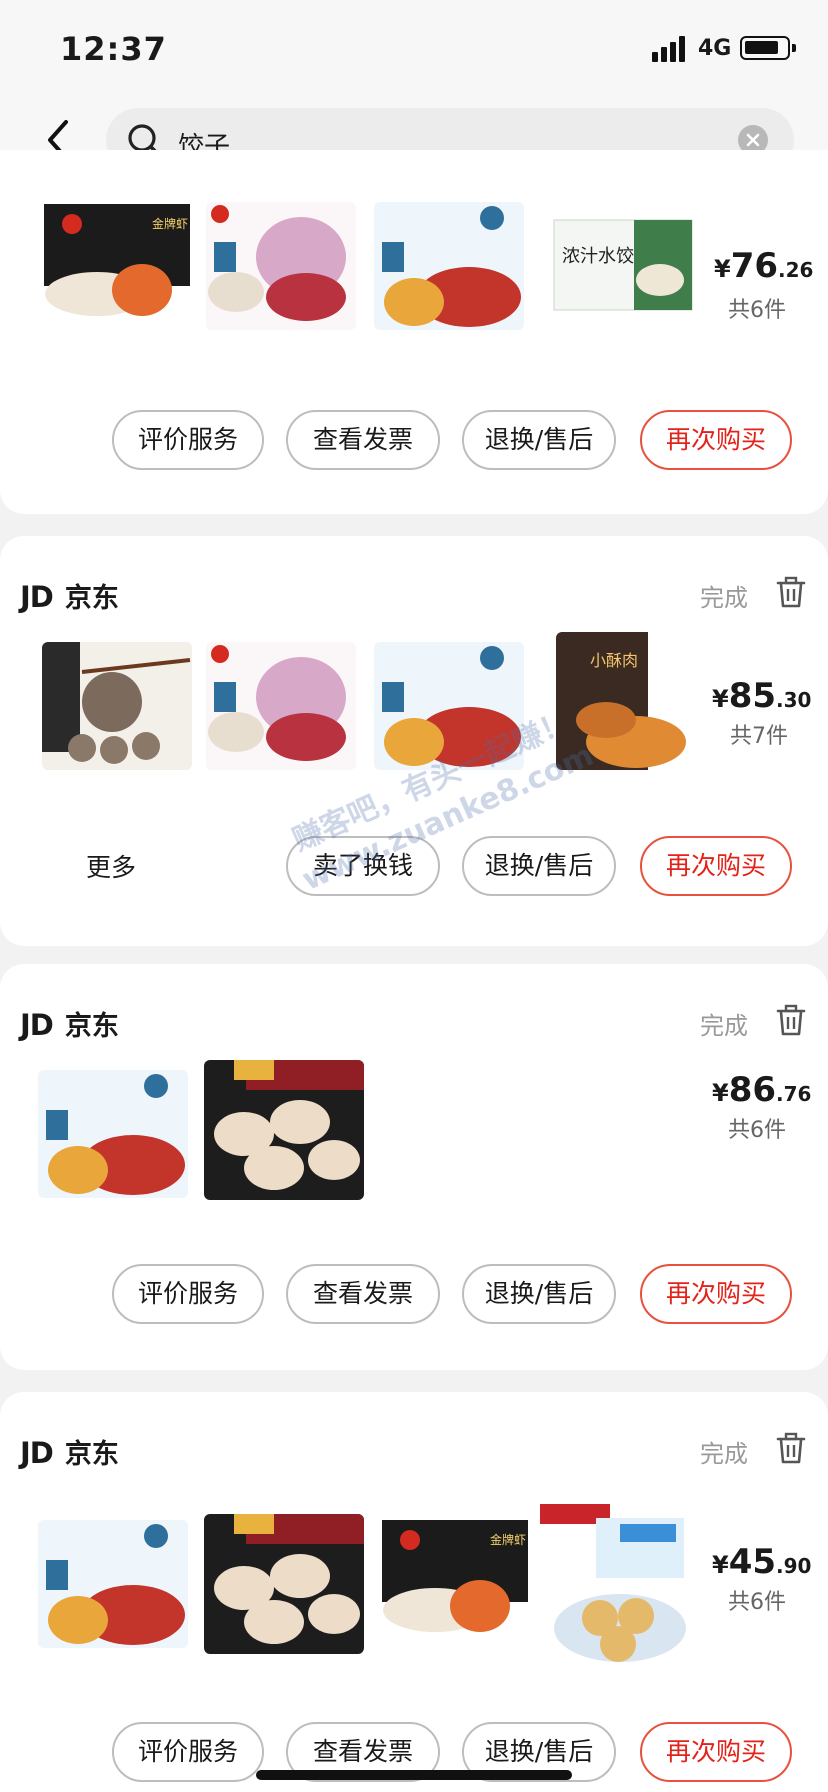 This screenshot has width=828, height=1792. What do you see at coordinates (598, 256) in the screenshot?
I see `svg-text: 浓汁水饺` at bounding box center [598, 256].